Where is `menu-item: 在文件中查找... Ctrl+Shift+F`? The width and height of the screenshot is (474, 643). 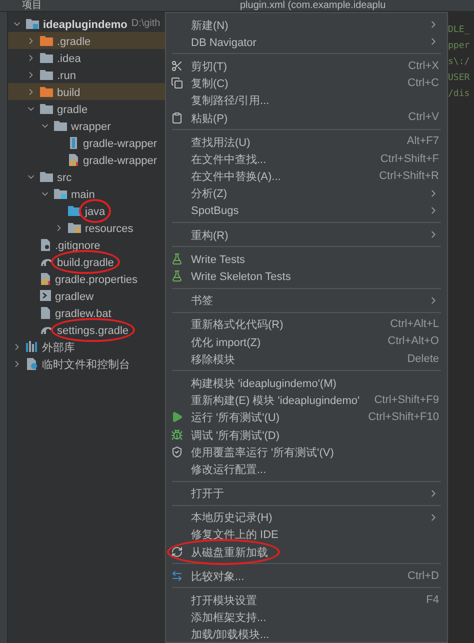 menu-item: 在文件中查找... Ctrl+Shift+F is located at coordinates (306, 159).